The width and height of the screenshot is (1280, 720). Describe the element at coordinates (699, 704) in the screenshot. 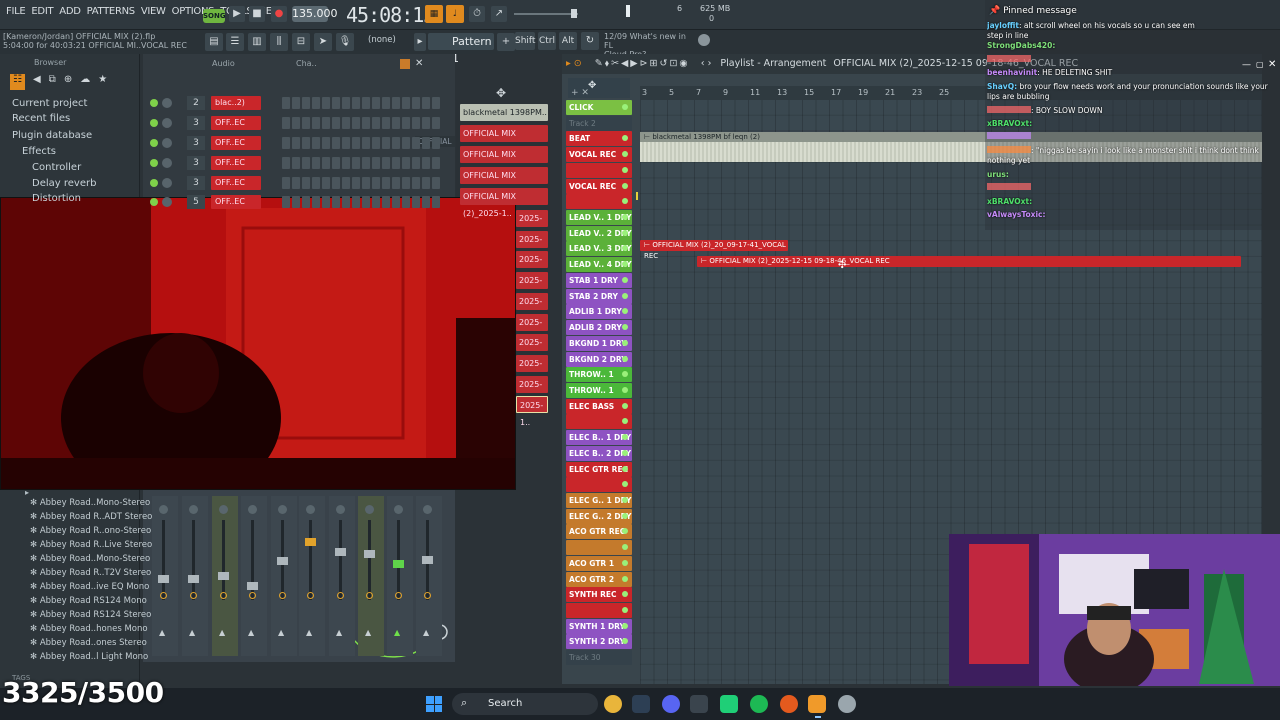

I see `files-icon` at that location.